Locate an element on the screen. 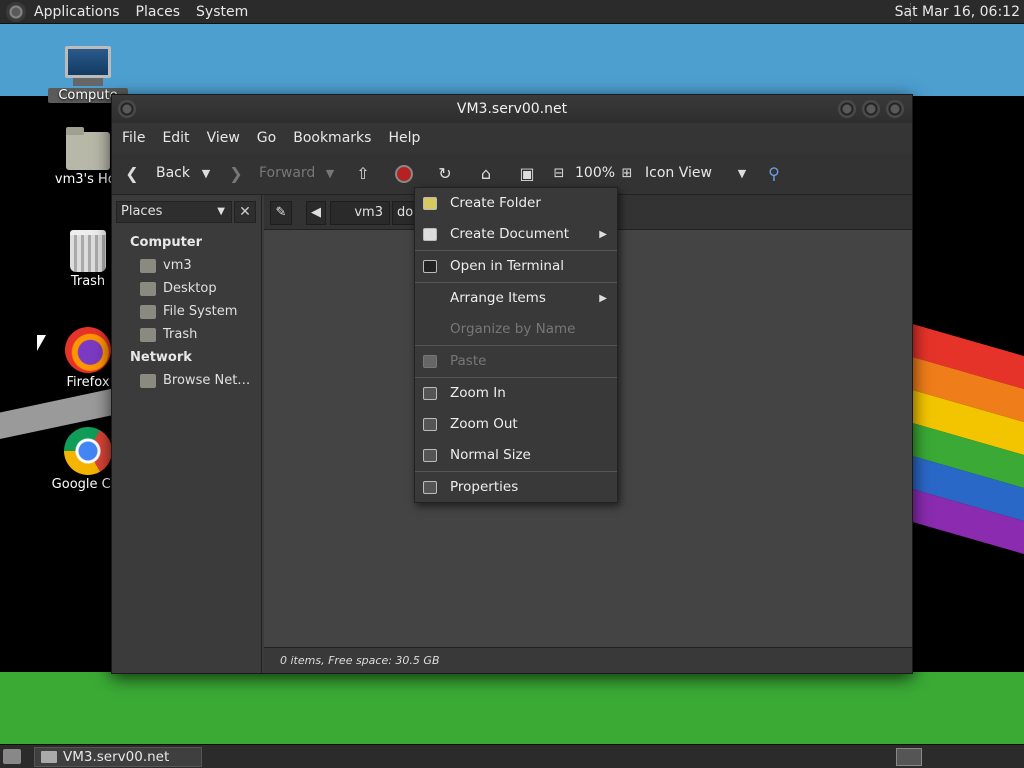 The height and width of the screenshot is (768, 1024). menu-item-label: Arrange Items is located at coordinates (498, 298).